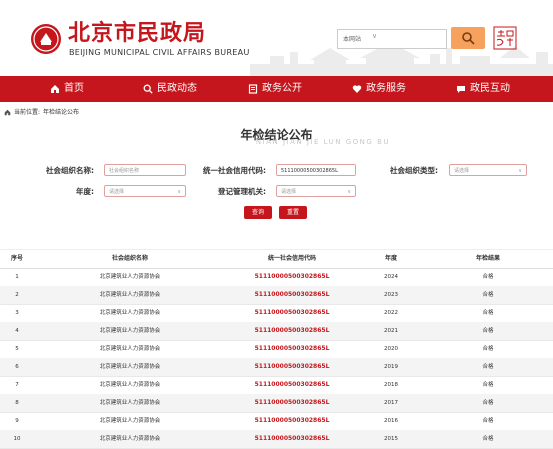  What do you see at coordinates (490, 88) in the screenshot?
I see `nav-item-label: 政民互动` at bounding box center [490, 88].